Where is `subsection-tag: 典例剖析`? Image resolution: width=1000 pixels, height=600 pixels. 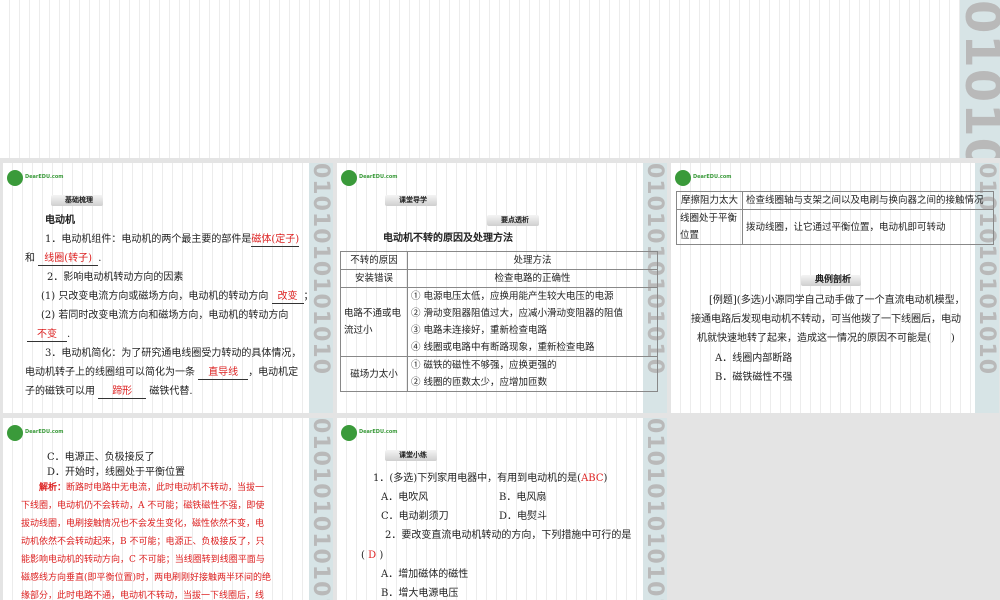
subsection-tag: 典例剖析 is located at coordinates (831, 280).